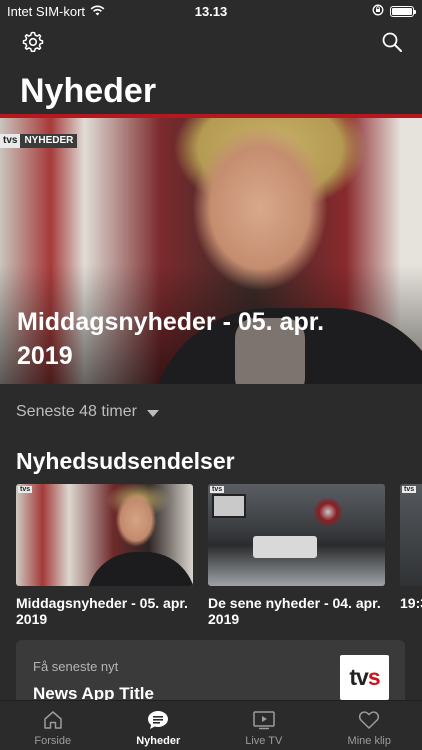 The width and height of the screenshot is (422, 750). What do you see at coordinates (264, 741) in the screenshot?
I see `tab-label: Live TV` at bounding box center [264, 741].